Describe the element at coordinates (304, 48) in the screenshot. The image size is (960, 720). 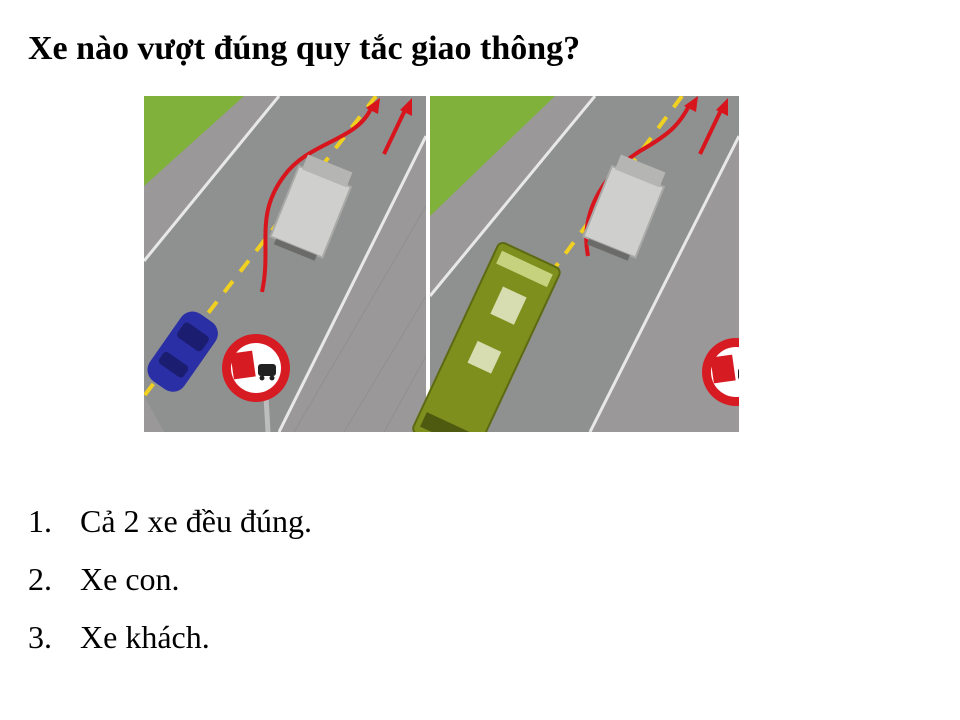
I see `question-title: Xe nào vượt đúng quy tắc giao thông?` at that location.